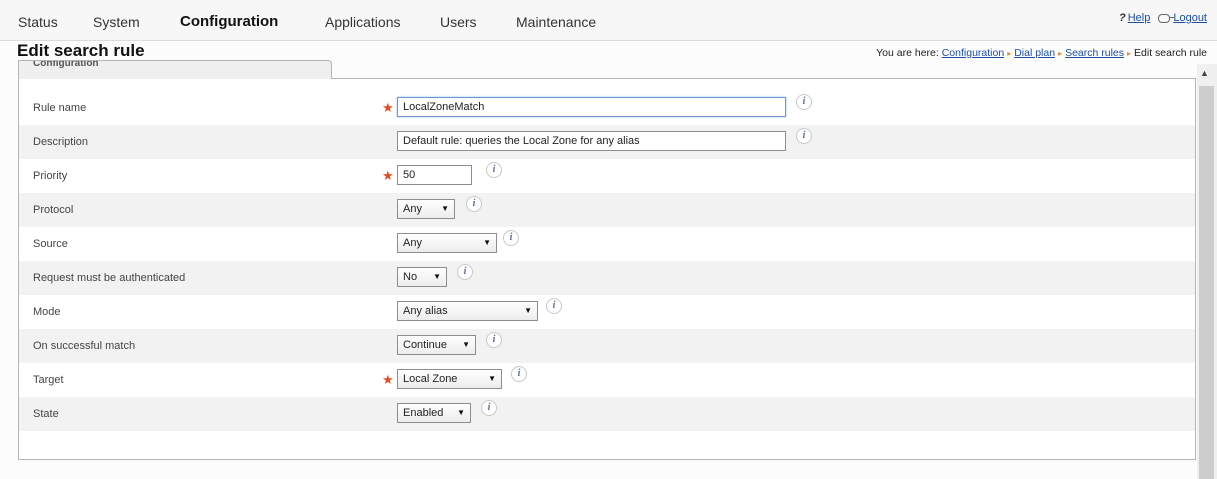  I want to click on rule-name-label: Rule name, so click(60, 108).